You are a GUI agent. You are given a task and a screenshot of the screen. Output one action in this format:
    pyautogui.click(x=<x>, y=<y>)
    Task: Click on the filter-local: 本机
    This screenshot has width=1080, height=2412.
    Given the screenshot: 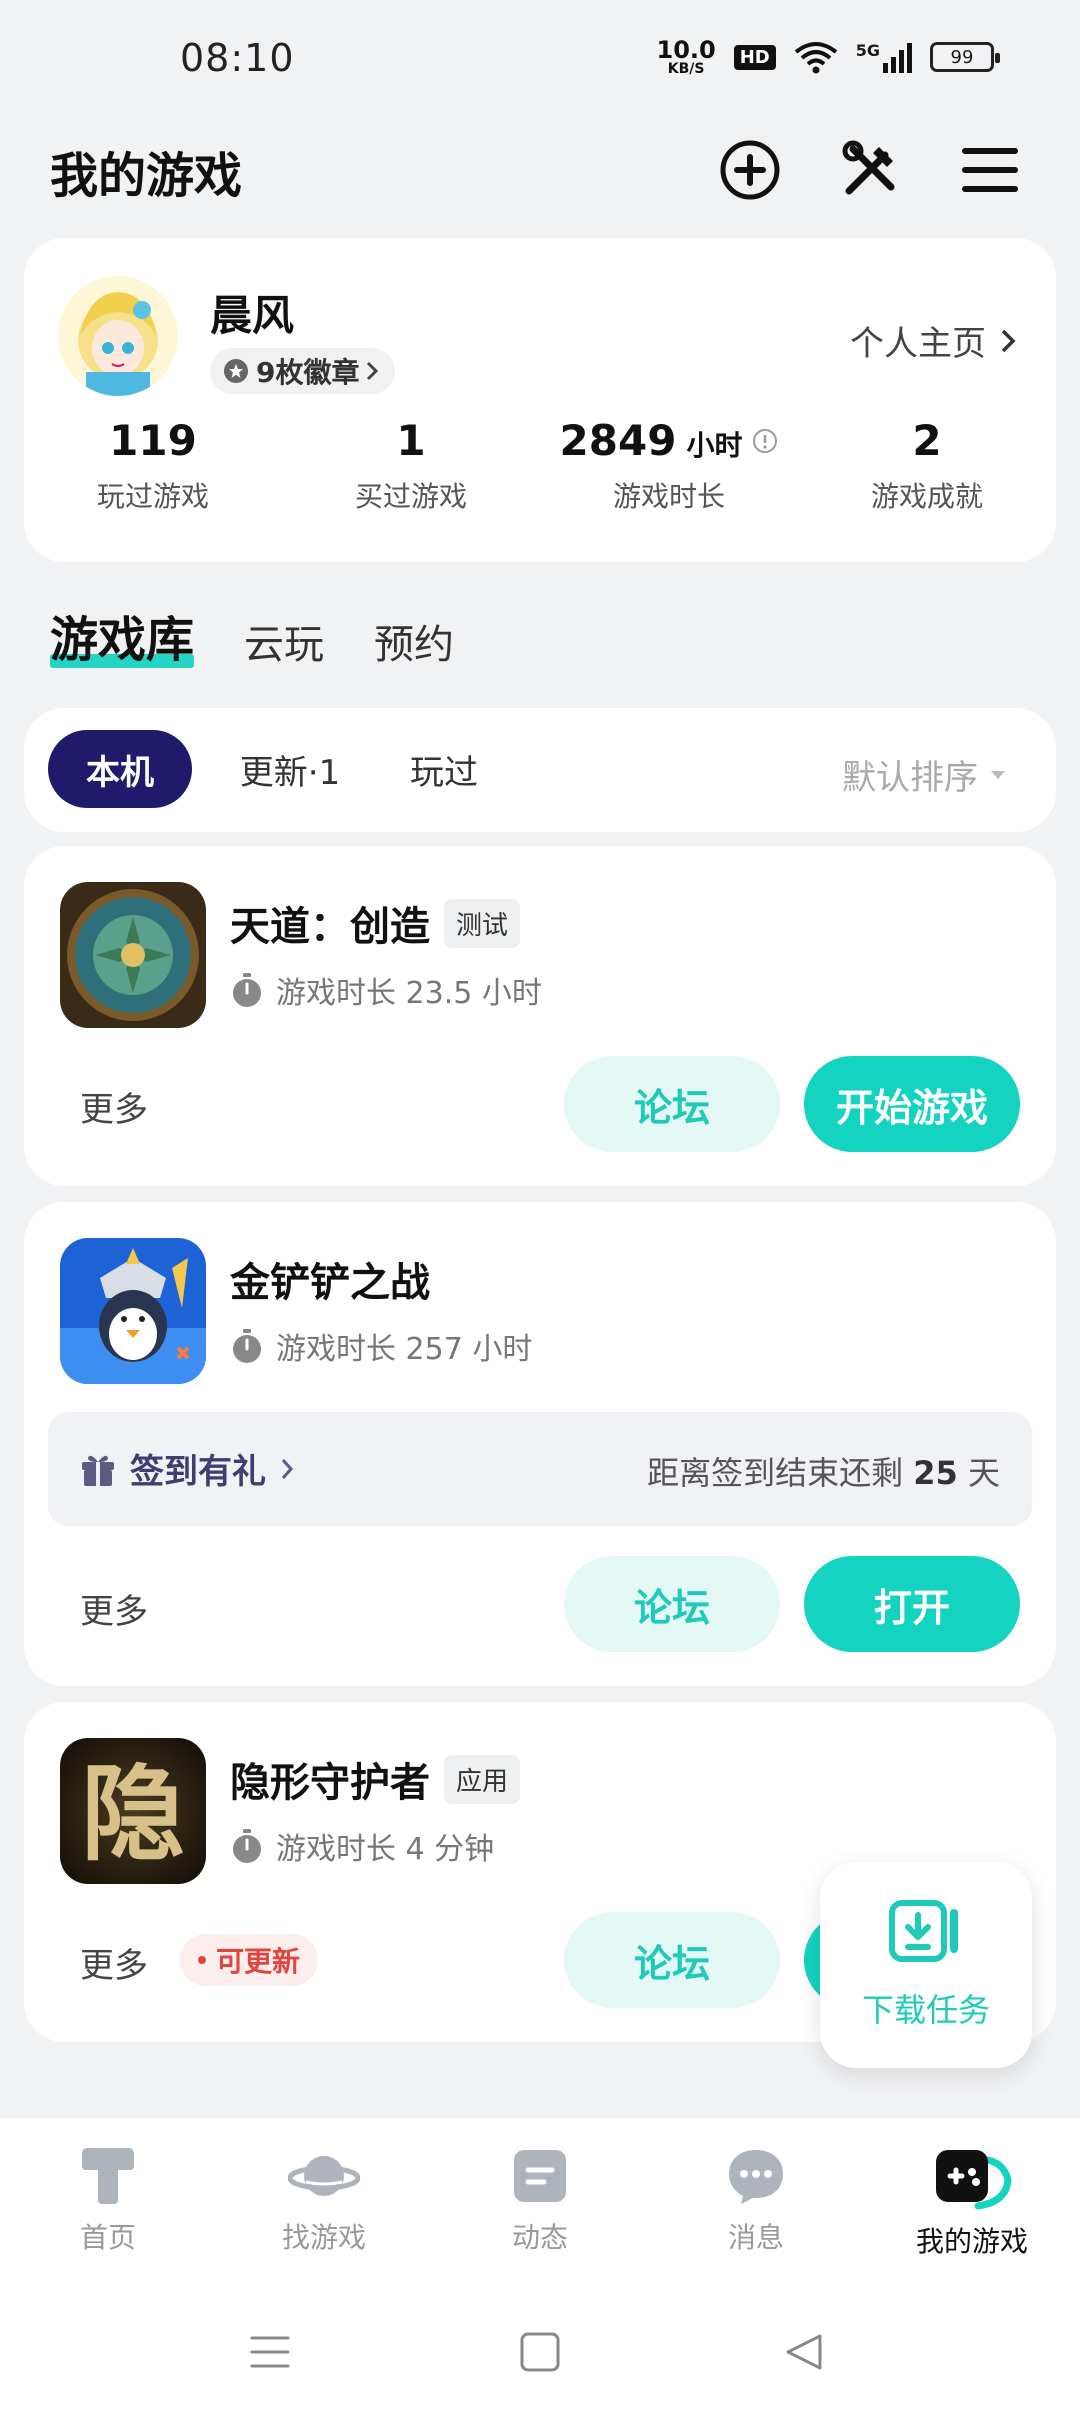 What is the action you would take?
    pyautogui.click(x=120, y=769)
    